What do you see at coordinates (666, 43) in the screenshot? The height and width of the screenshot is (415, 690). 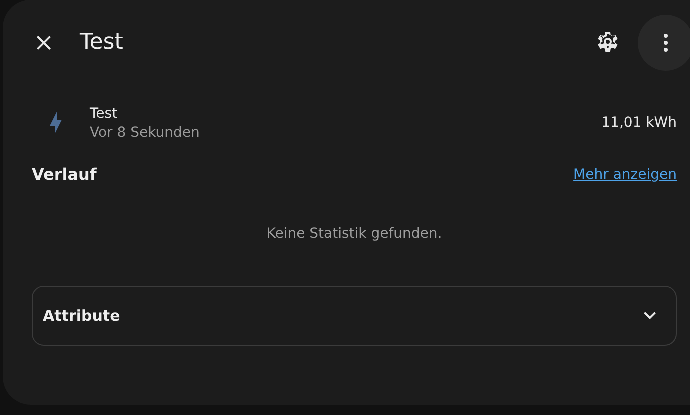 I see `more-options-icon` at bounding box center [666, 43].